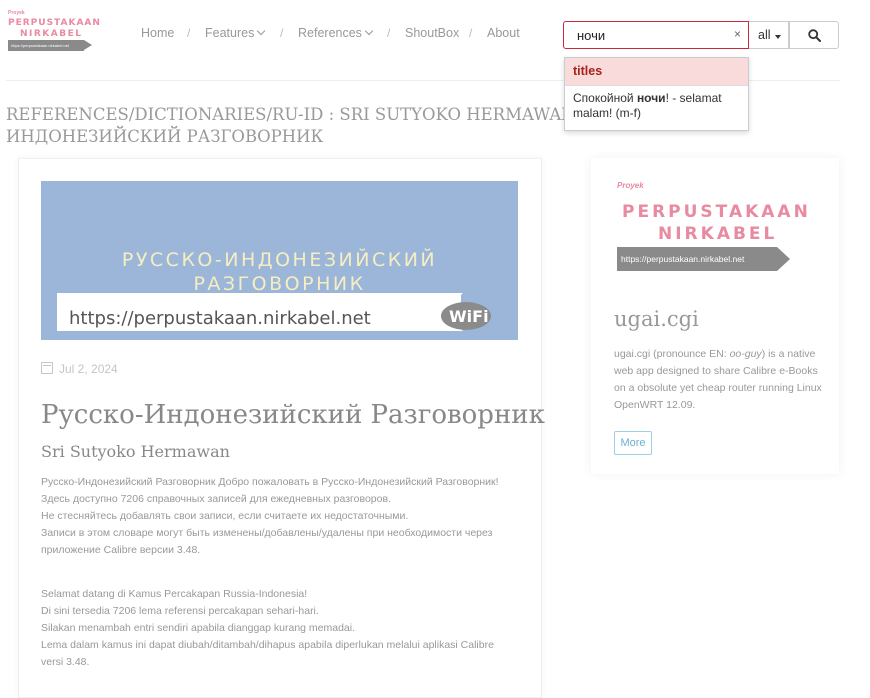 This screenshot has width=870, height=698. What do you see at coordinates (157, 33) in the screenshot?
I see `nav-item-home: Home` at bounding box center [157, 33].